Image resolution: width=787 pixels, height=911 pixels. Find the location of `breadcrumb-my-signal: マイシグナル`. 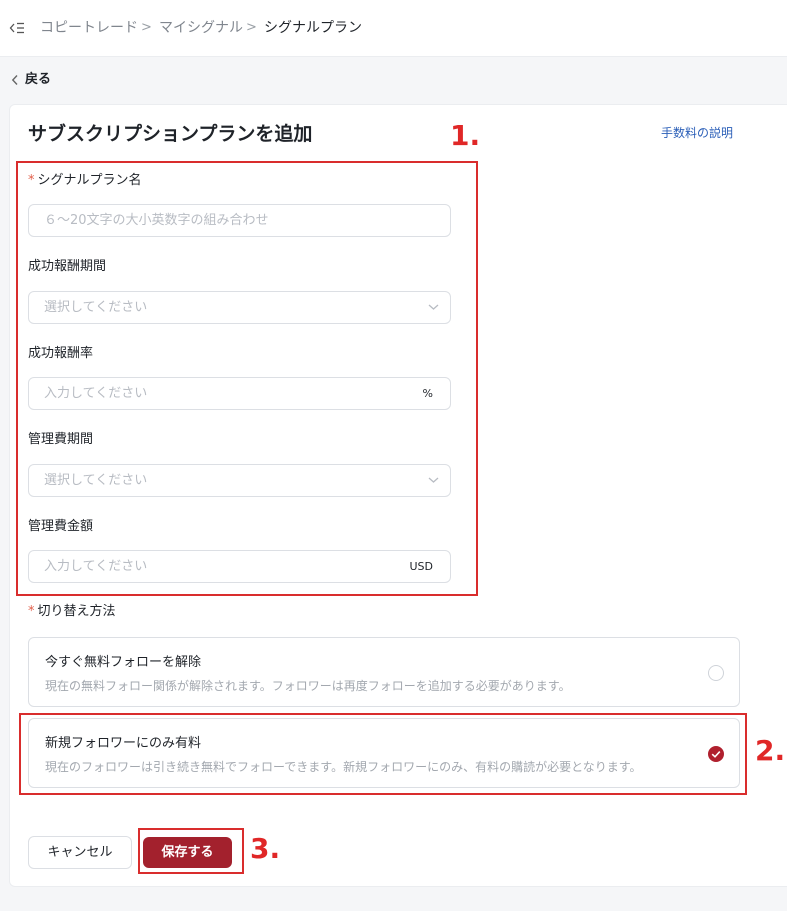

breadcrumb-my-signal: マイシグナル is located at coordinates (201, 28).